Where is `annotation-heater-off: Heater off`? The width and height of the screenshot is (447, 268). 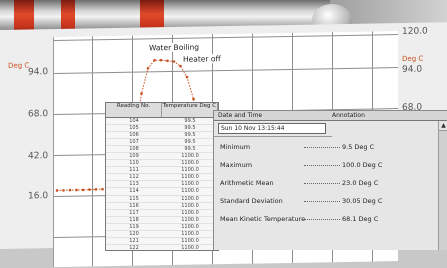
annotation-heater-off: Heater off is located at coordinates (202, 59).